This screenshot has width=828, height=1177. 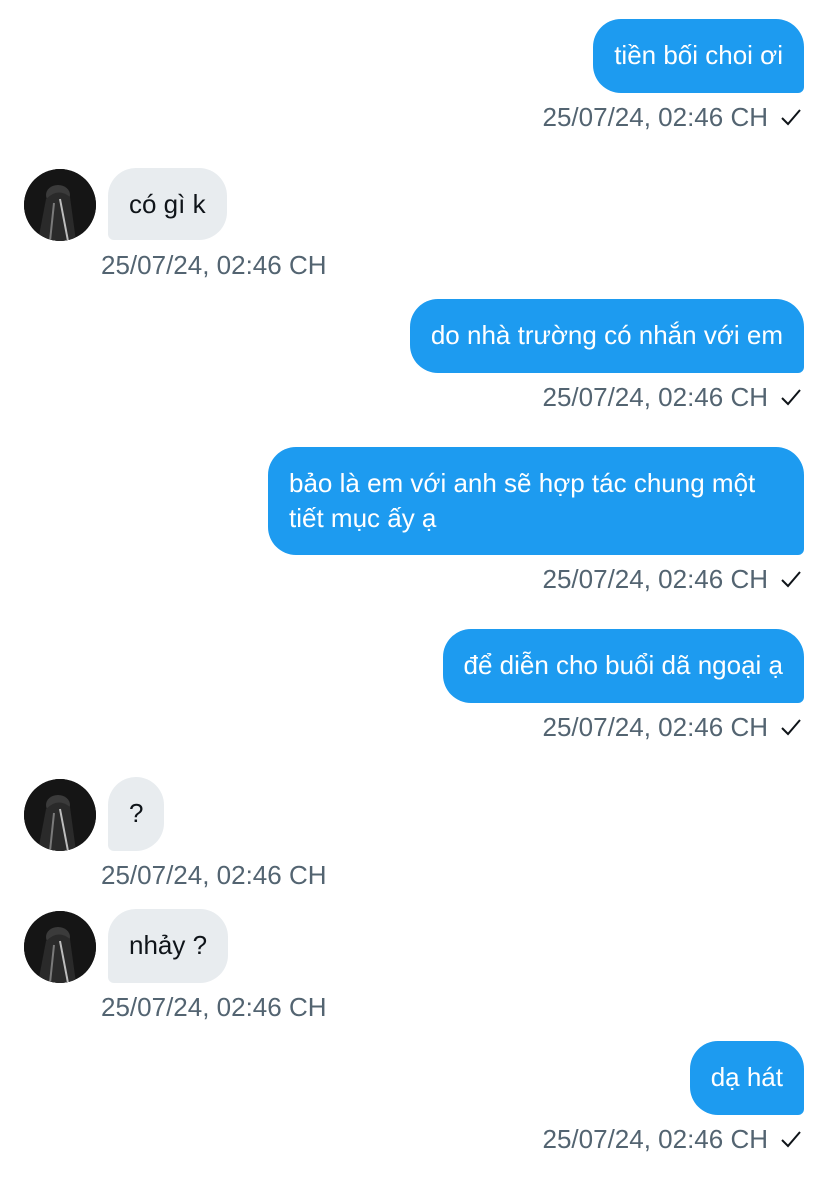 I want to click on message-text: dạ hát, so click(x=746, y=1077).